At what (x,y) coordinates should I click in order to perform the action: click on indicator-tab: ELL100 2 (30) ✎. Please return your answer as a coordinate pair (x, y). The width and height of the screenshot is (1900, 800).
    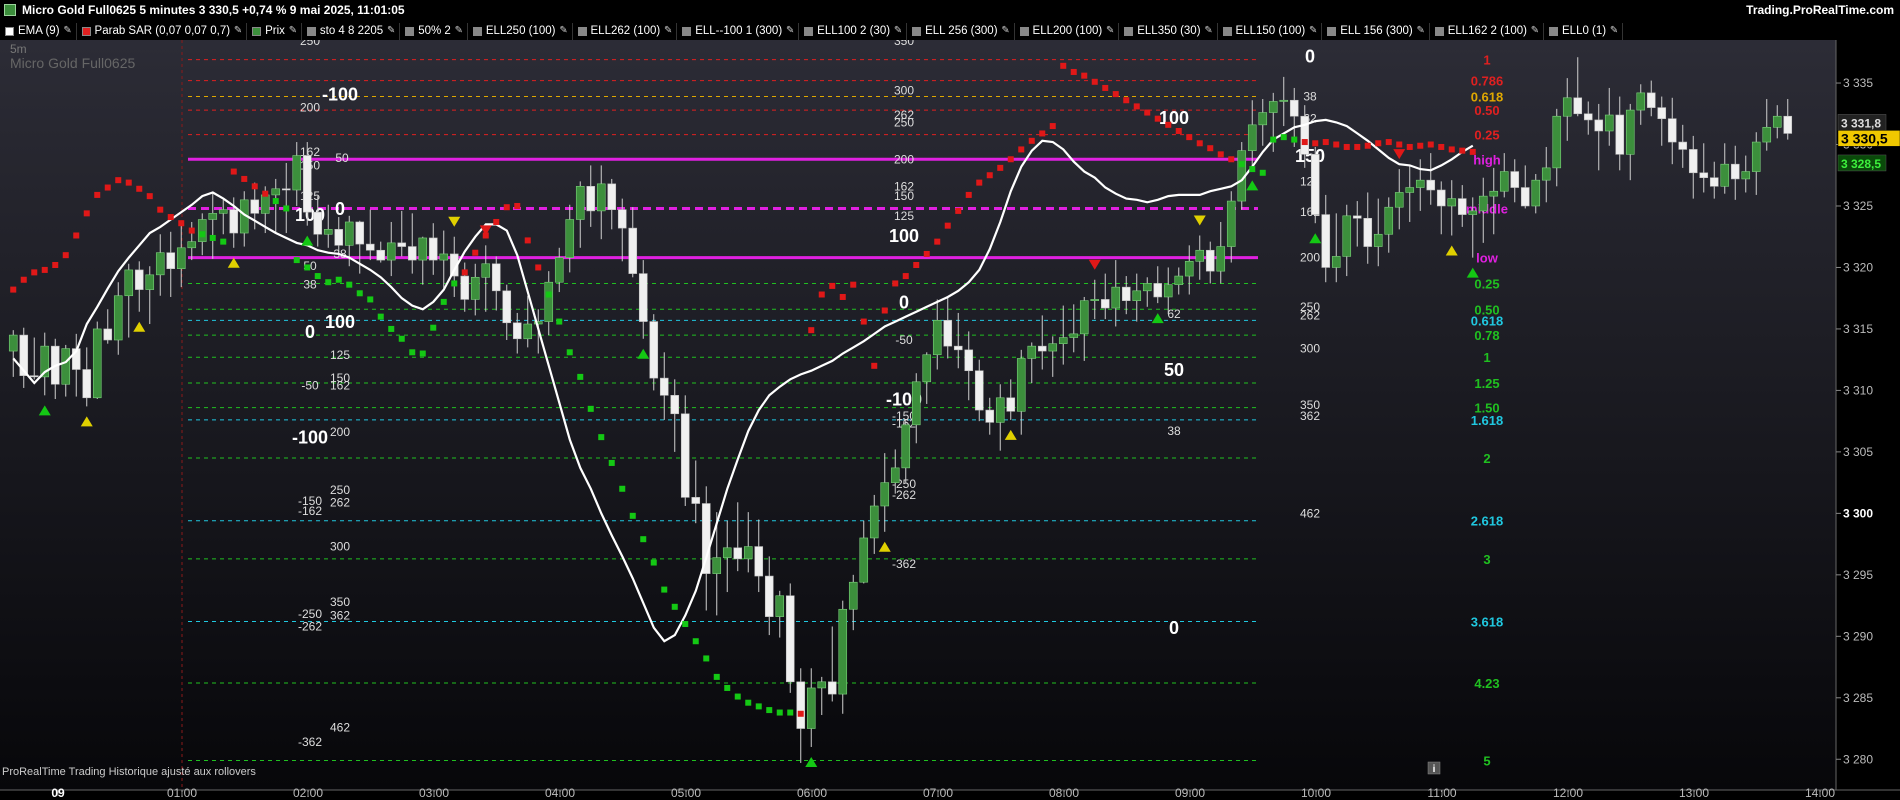
    Looking at the image, I should click on (855, 31).